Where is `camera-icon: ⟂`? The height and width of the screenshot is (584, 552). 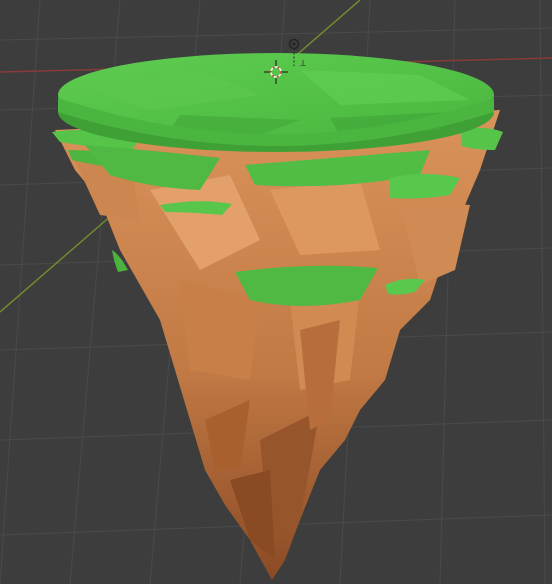
camera-icon: ⟂ is located at coordinates (303, 64).